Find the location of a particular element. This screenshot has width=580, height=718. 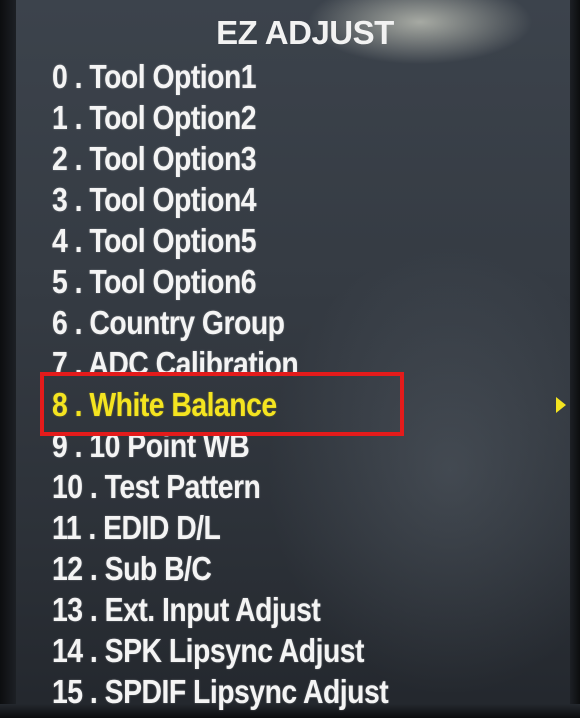

menu-item-number: 14 is located at coordinates (67, 650).